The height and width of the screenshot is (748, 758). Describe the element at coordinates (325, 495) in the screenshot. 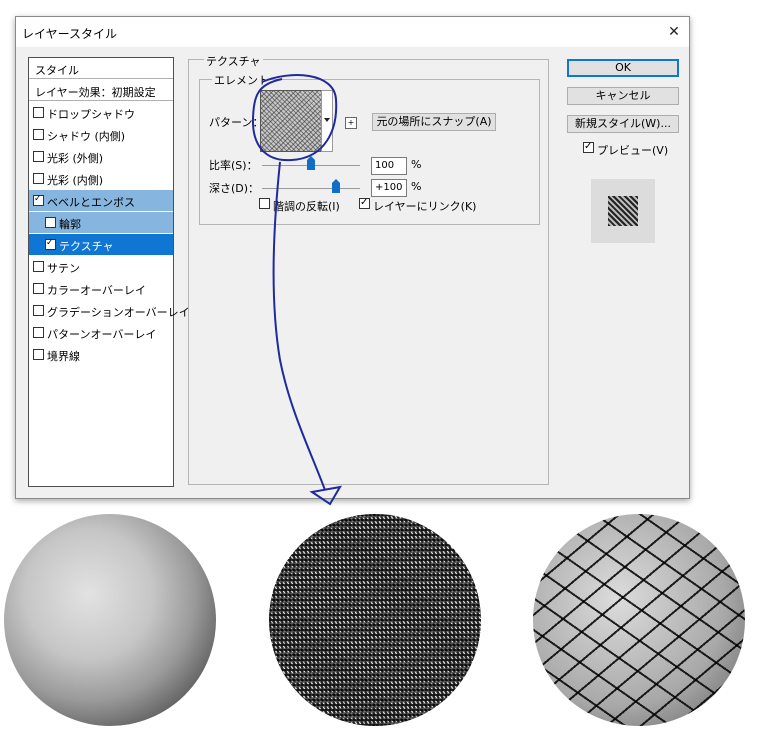

I see `annotation-arrow-head` at that location.